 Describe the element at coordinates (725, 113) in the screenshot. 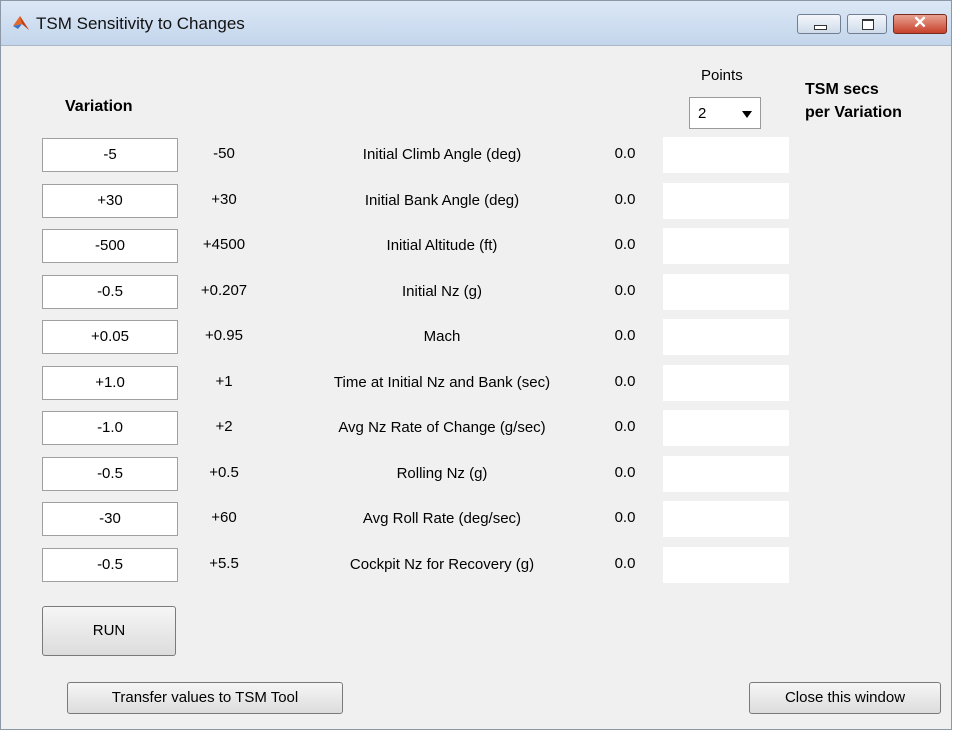

I see `points-dropdown: 2` at that location.